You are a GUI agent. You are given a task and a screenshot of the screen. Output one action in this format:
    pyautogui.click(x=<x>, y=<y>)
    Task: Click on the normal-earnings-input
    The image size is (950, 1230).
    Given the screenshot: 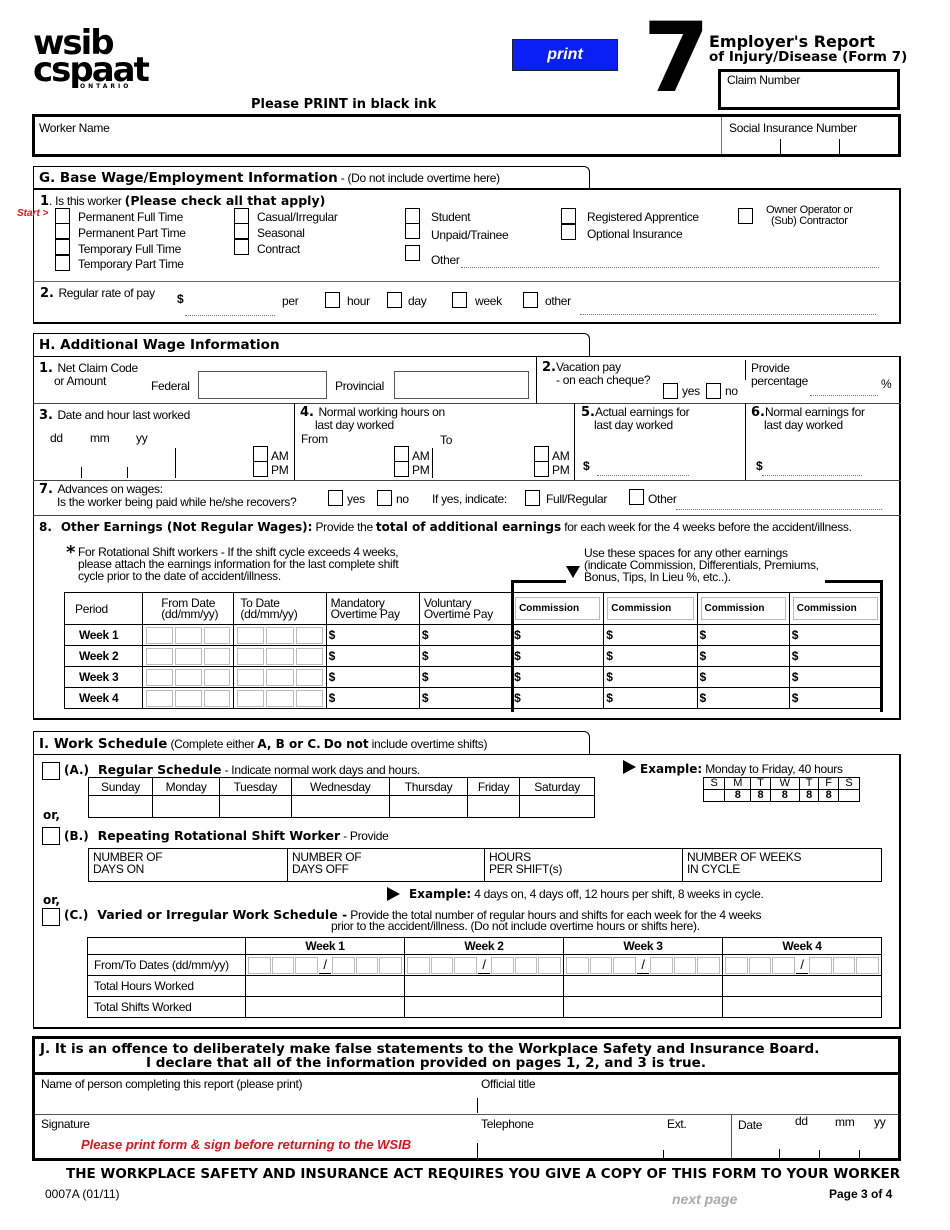 What is the action you would take?
    pyautogui.click(x=812, y=475)
    